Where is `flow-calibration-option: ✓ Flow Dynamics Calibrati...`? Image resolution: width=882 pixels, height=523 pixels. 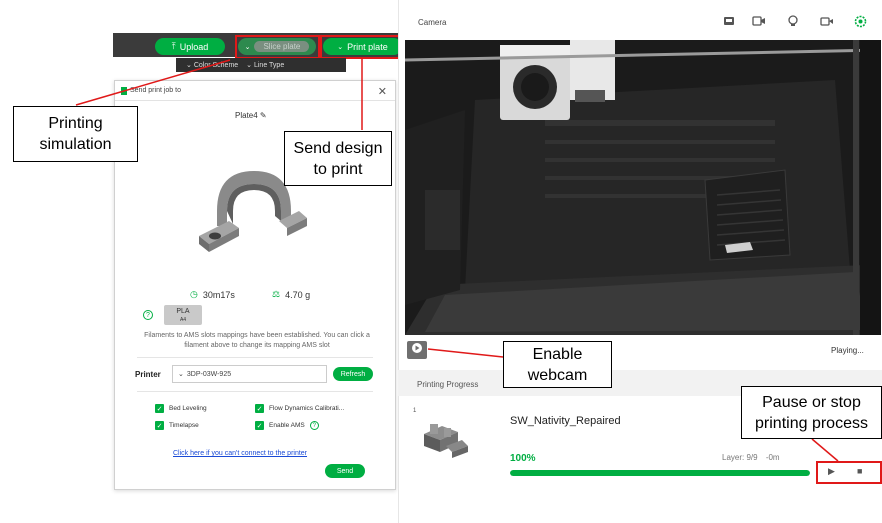
flow-calibration-option: ✓ Flow Dynamics Calibrati... is located at coordinates (299, 408).